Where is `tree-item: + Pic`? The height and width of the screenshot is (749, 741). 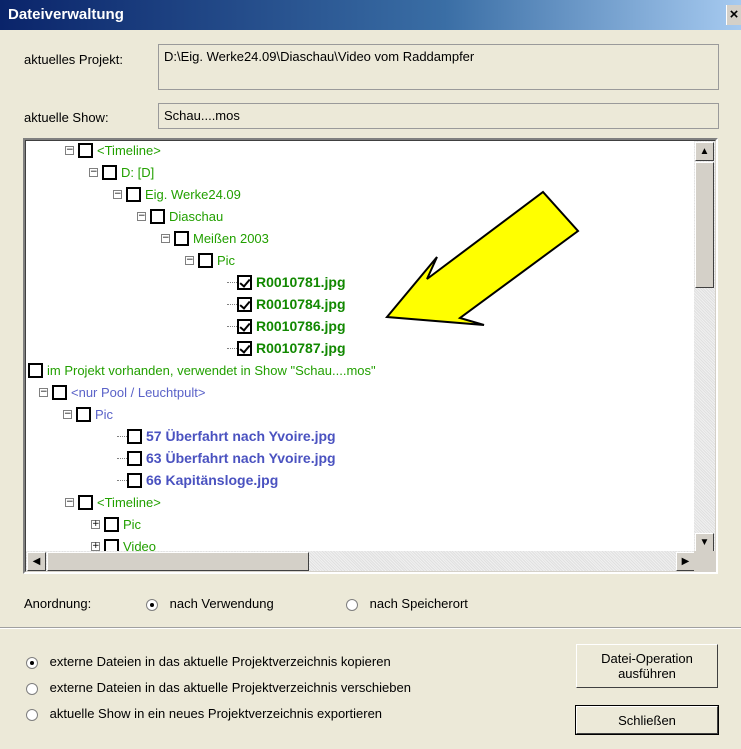 tree-item: + Pic is located at coordinates (116, 524).